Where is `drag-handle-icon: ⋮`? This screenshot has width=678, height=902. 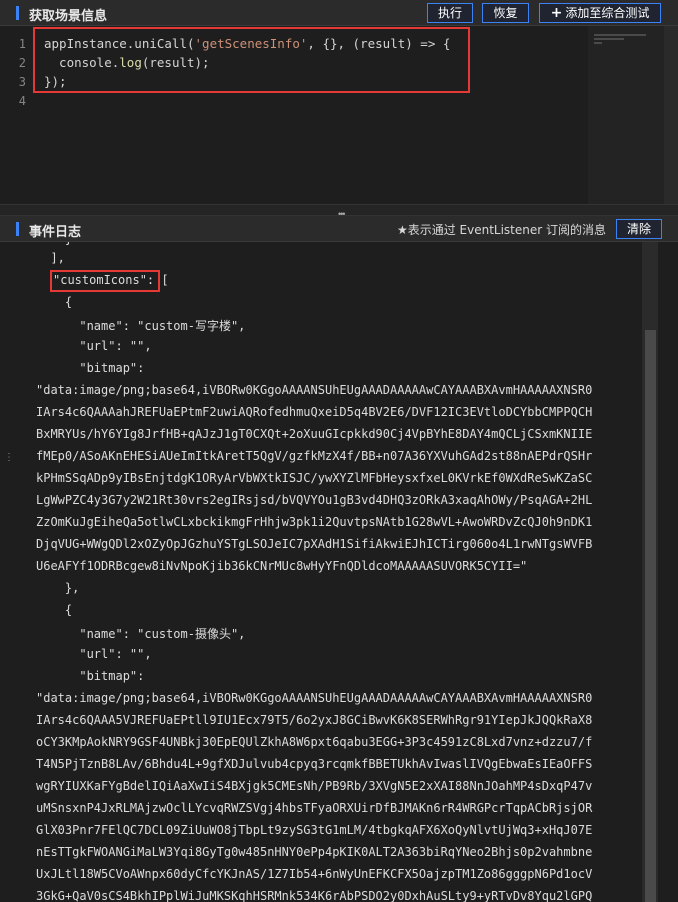 drag-handle-icon: ⋮ is located at coordinates (9, 457).